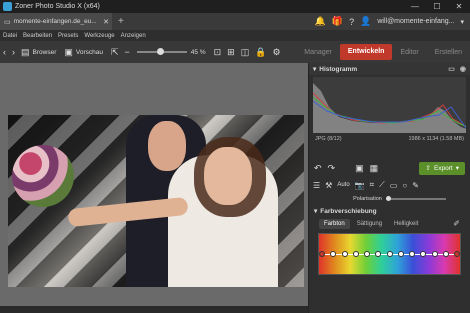 This screenshot has width=470, height=313. I want to click on status-bar, so click(154, 309).